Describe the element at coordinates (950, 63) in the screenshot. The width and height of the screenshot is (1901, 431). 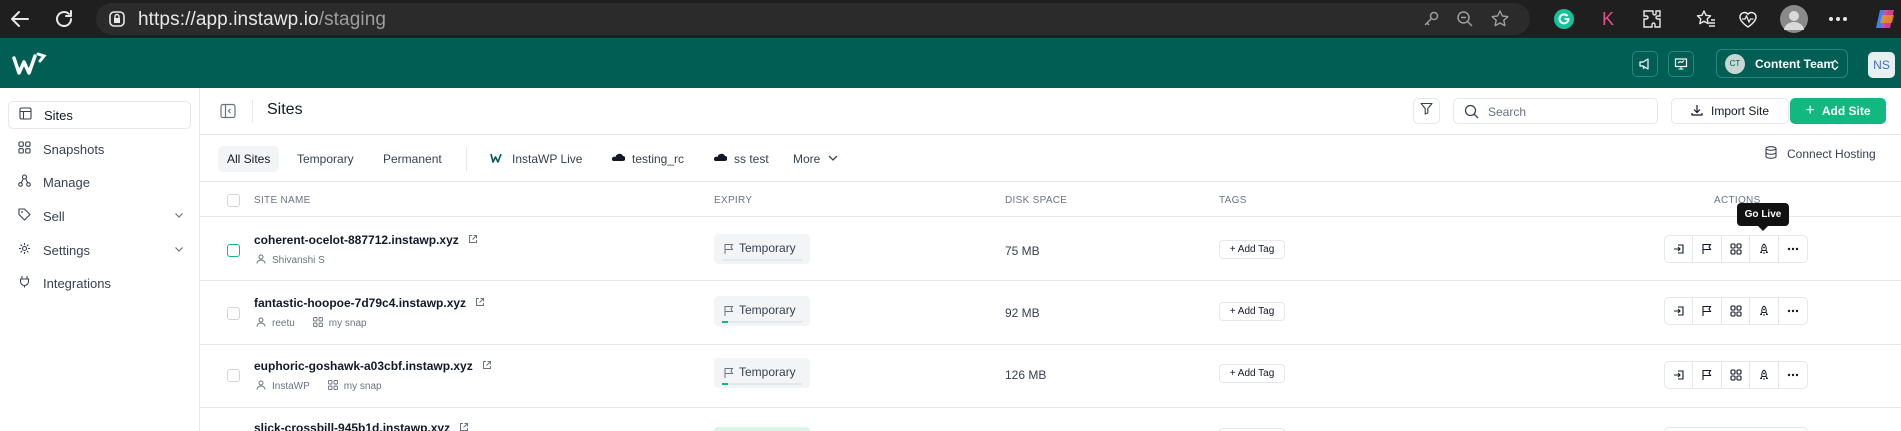
I see `app-header` at that location.